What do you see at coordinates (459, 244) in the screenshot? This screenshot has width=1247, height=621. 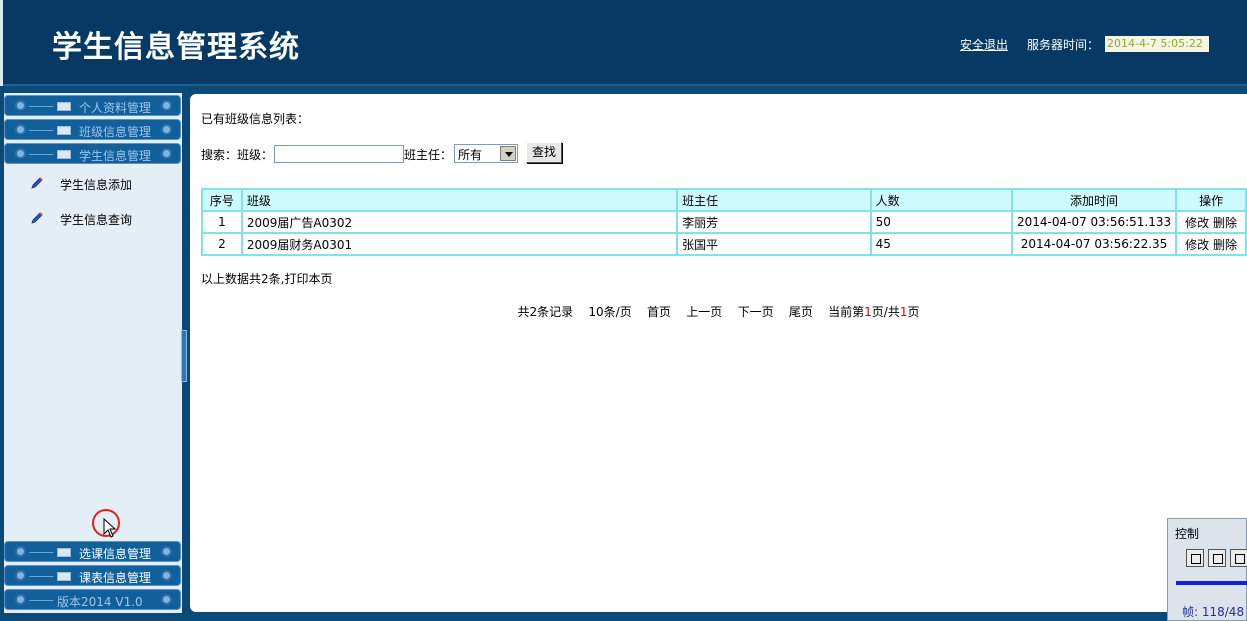 I see `cell-class: 2009届财务A0301` at bounding box center [459, 244].